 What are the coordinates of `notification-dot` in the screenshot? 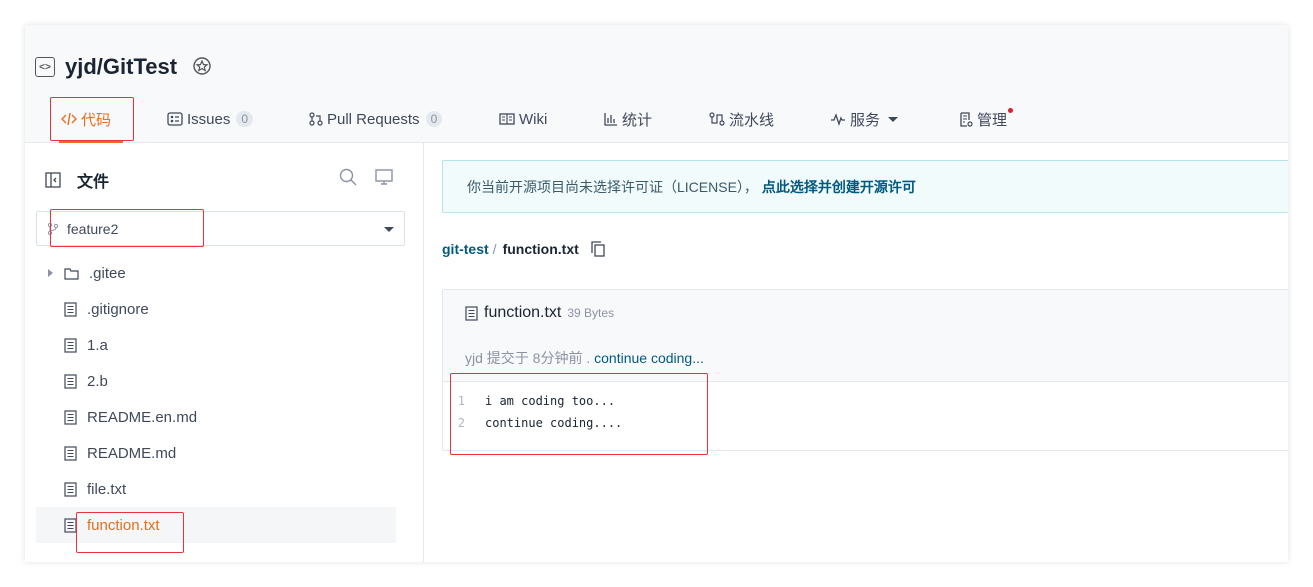 It's located at (1011, 110).